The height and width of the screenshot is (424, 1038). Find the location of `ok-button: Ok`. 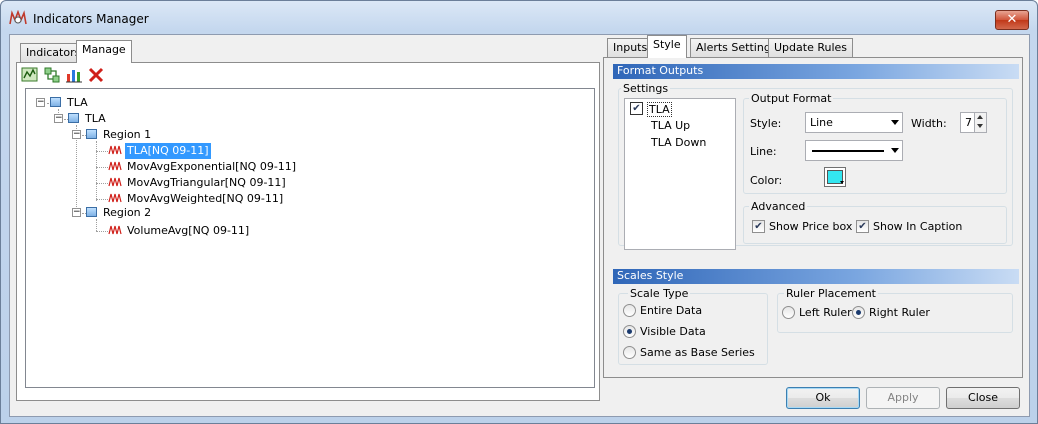

ok-button: Ok is located at coordinates (823, 398).